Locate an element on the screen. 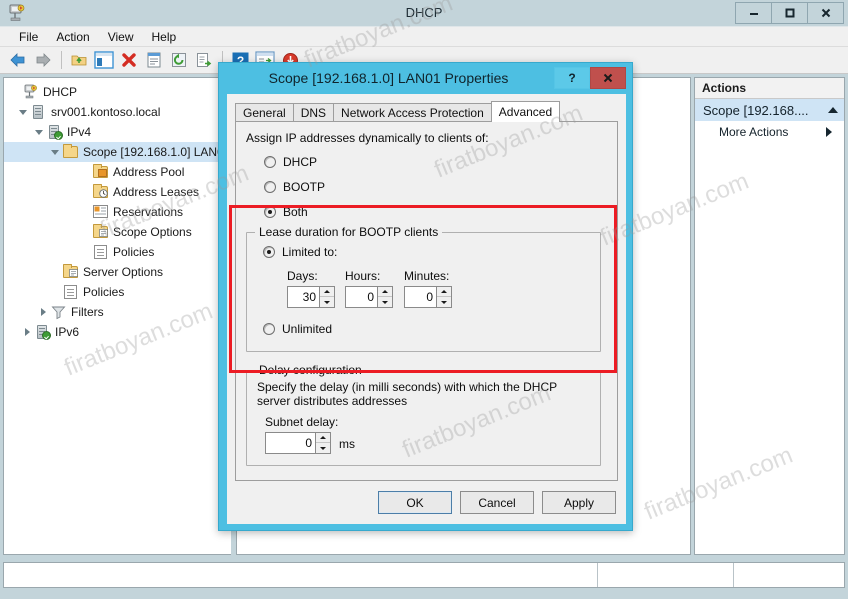 Image resolution: width=848 pixels, height=599 pixels. menu-action: Action is located at coordinates (72, 37).